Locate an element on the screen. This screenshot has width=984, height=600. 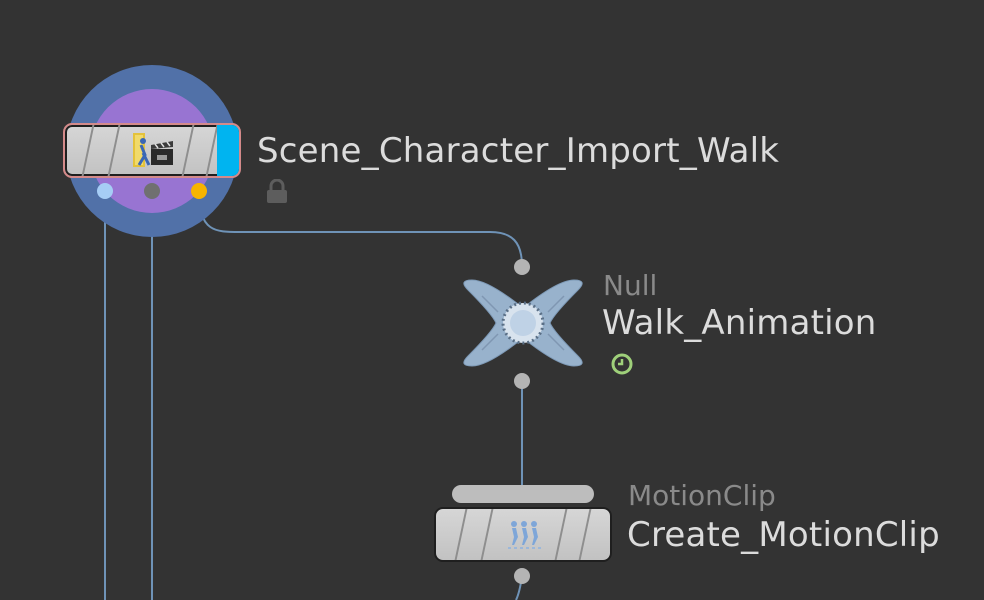
scene-node-name: Scene_Character_Import_Walk is located at coordinates (518, 151).